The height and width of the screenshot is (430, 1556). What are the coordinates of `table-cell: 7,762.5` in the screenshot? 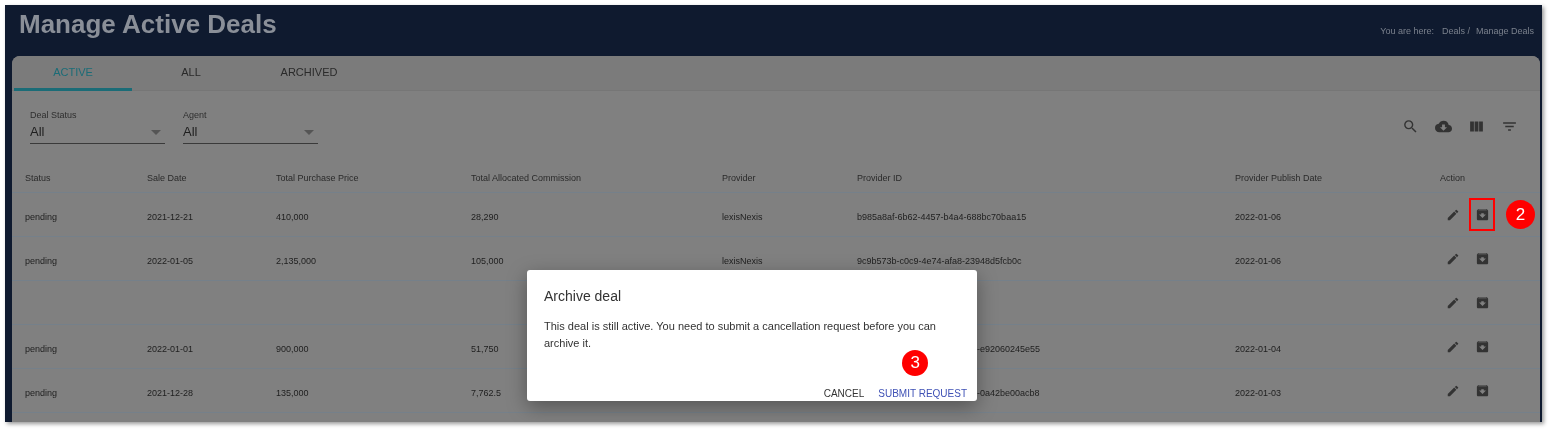 It's located at (486, 392).